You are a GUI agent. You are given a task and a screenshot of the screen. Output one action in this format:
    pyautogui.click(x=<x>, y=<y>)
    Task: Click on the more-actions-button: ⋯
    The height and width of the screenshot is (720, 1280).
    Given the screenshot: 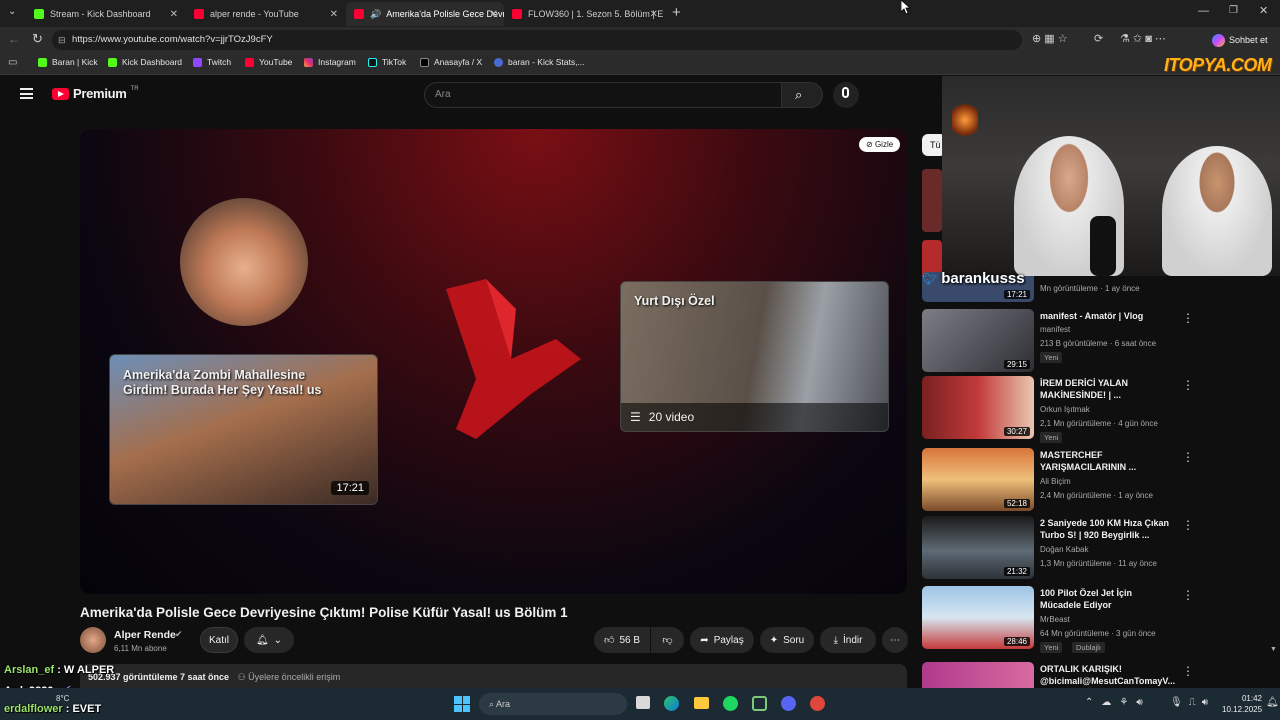 What is the action you would take?
    pyautogui.click(x=895, y=640)
    